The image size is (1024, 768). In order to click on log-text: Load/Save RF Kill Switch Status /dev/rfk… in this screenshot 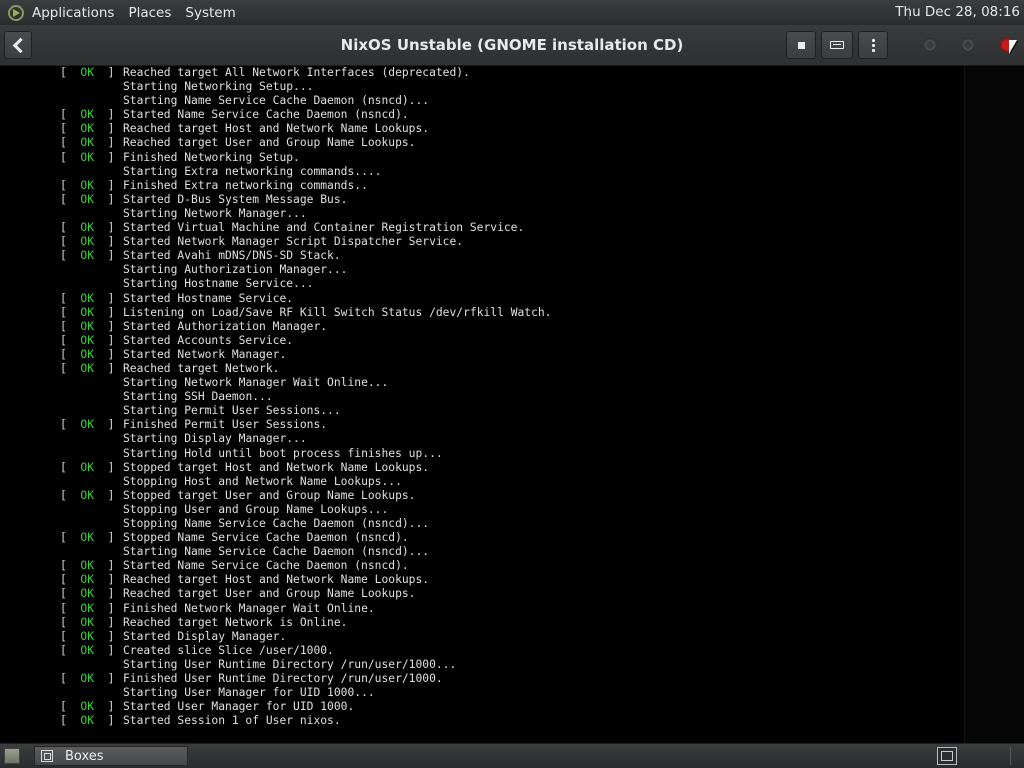, I will do `click(381, 312)`.